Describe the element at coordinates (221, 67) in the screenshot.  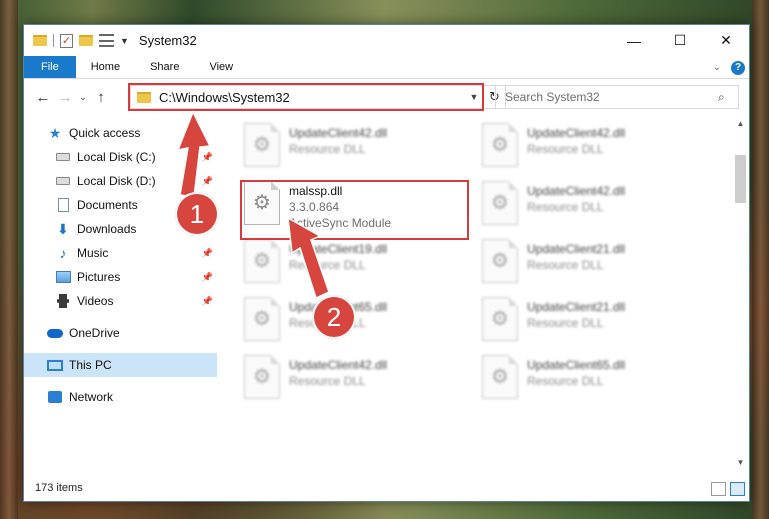
I see `tab-view: View` at that location.